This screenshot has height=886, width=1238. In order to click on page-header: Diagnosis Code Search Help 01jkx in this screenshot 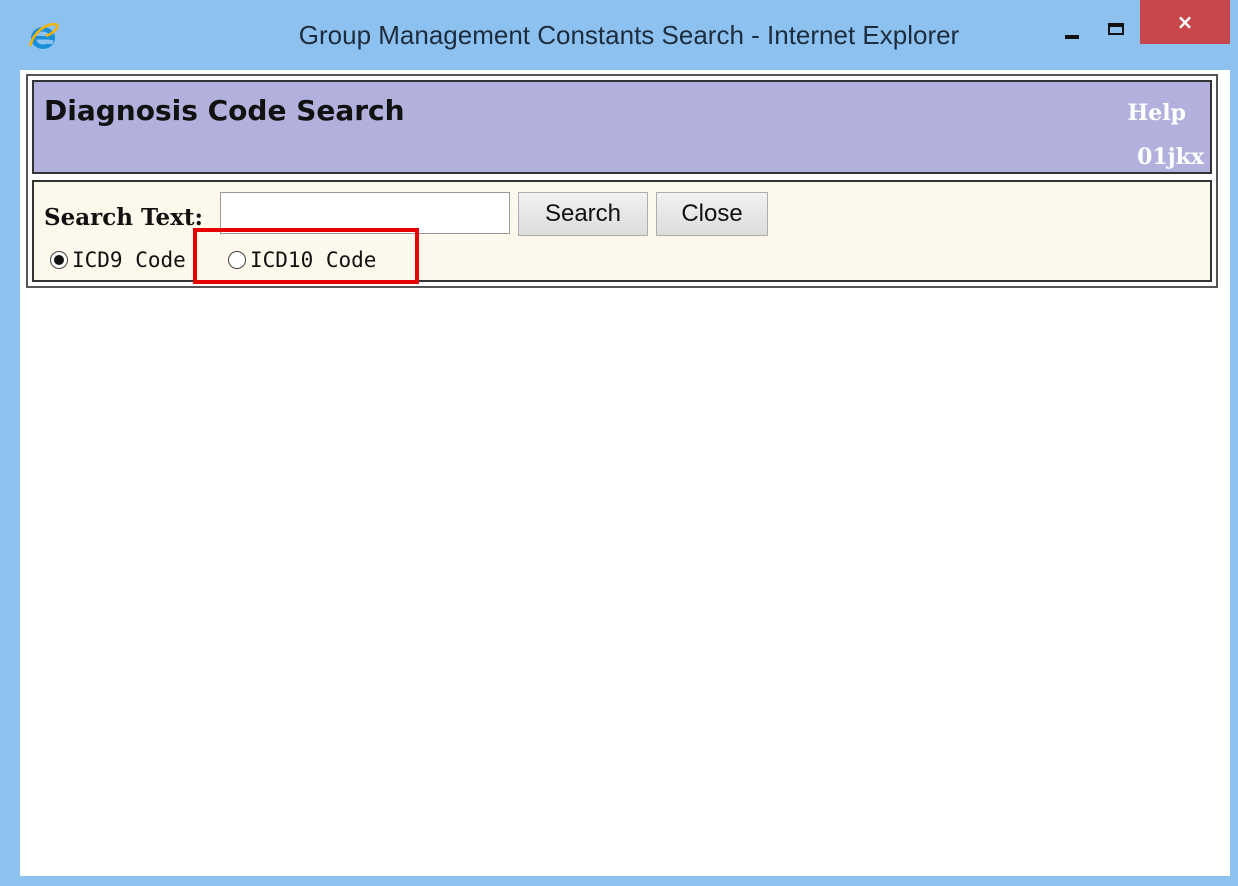, I will do `click(622, 127)`.